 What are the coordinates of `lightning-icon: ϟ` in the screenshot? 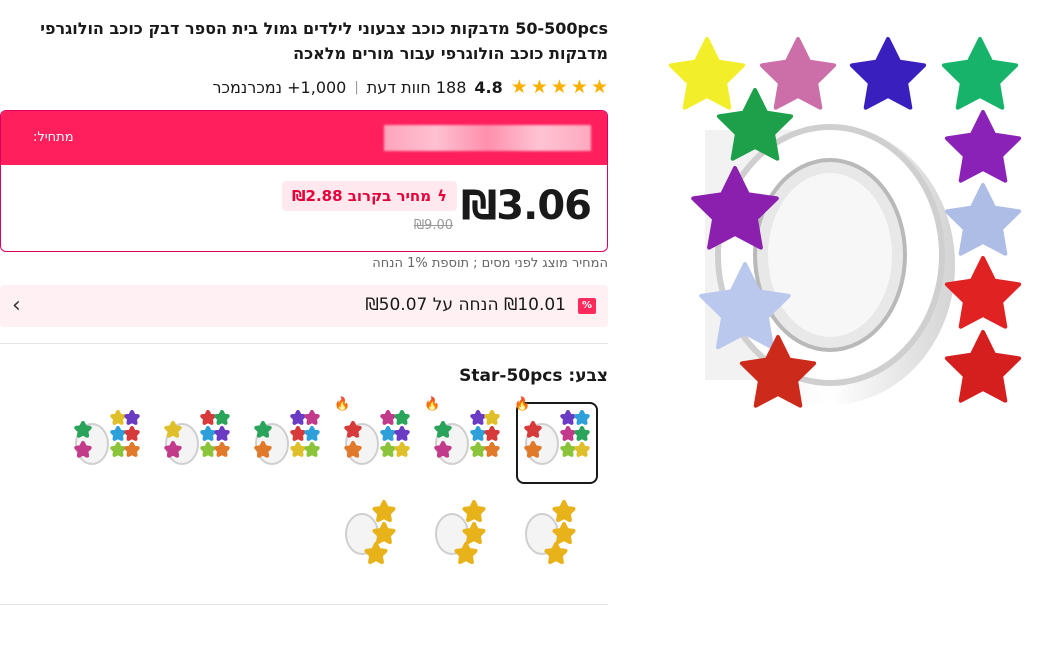 It's located at (442, 196).